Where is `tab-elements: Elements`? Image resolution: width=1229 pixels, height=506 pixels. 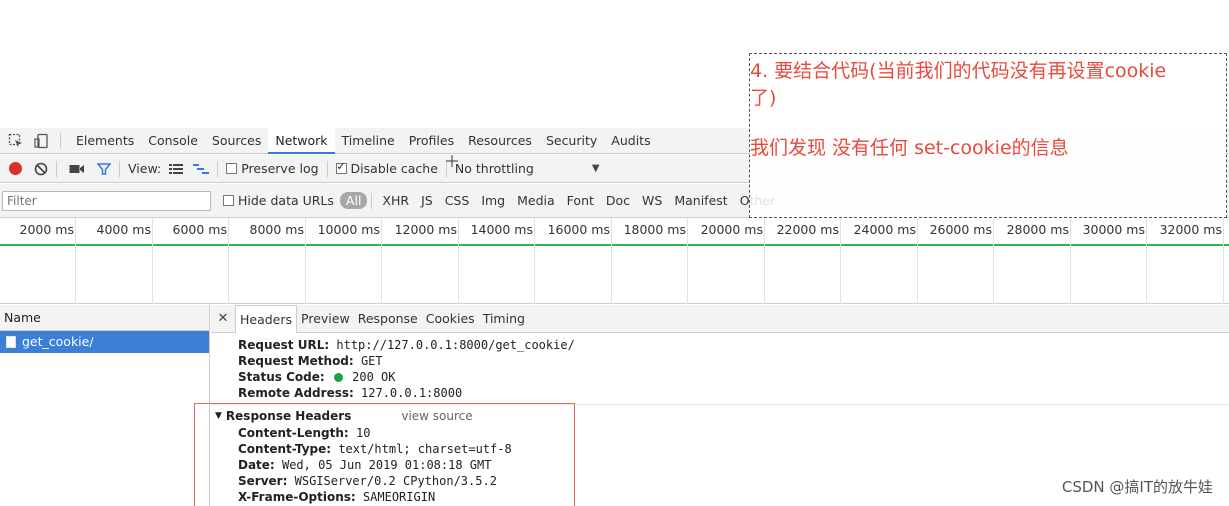
tab-elements: Elements is located at coordinates (105, 141).